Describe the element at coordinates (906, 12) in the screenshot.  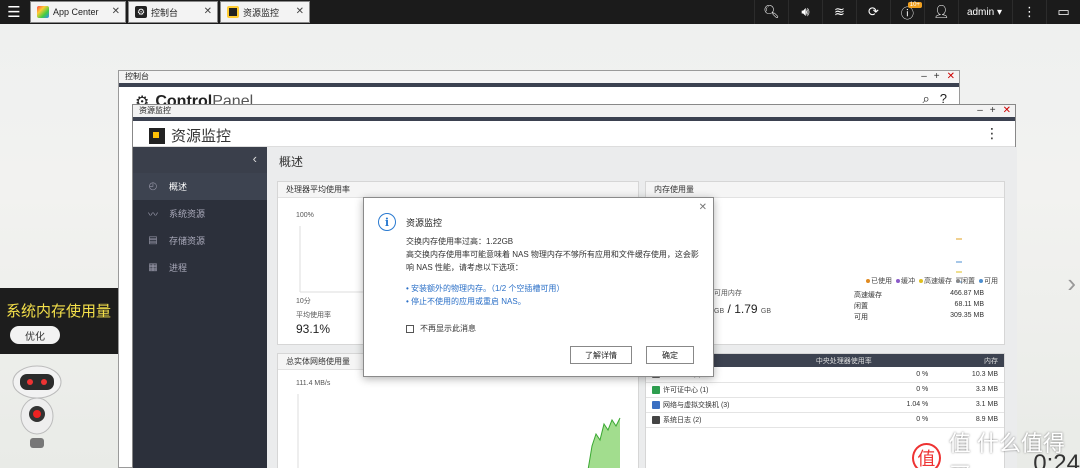
I see `notification-icon: ⓘ 10+` at that location.